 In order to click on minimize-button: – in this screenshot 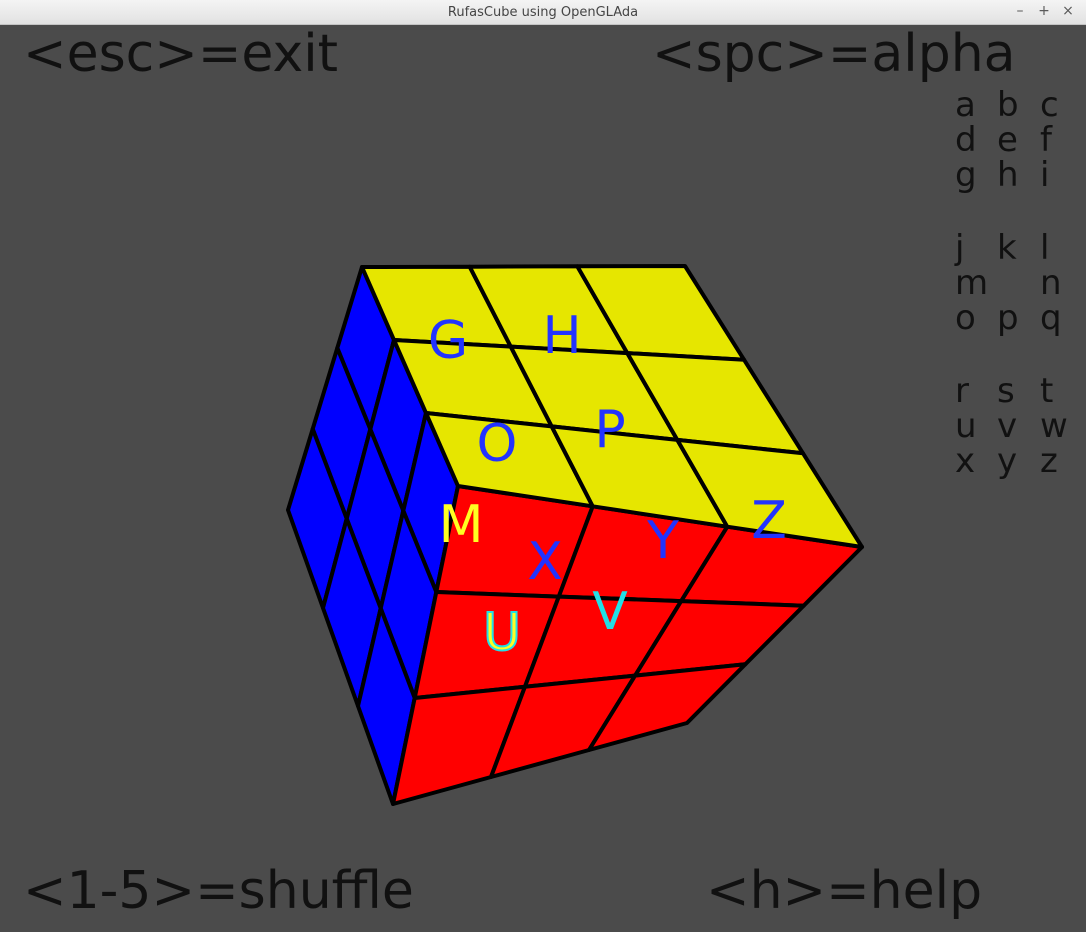, I will do `click(1020, 12)`.